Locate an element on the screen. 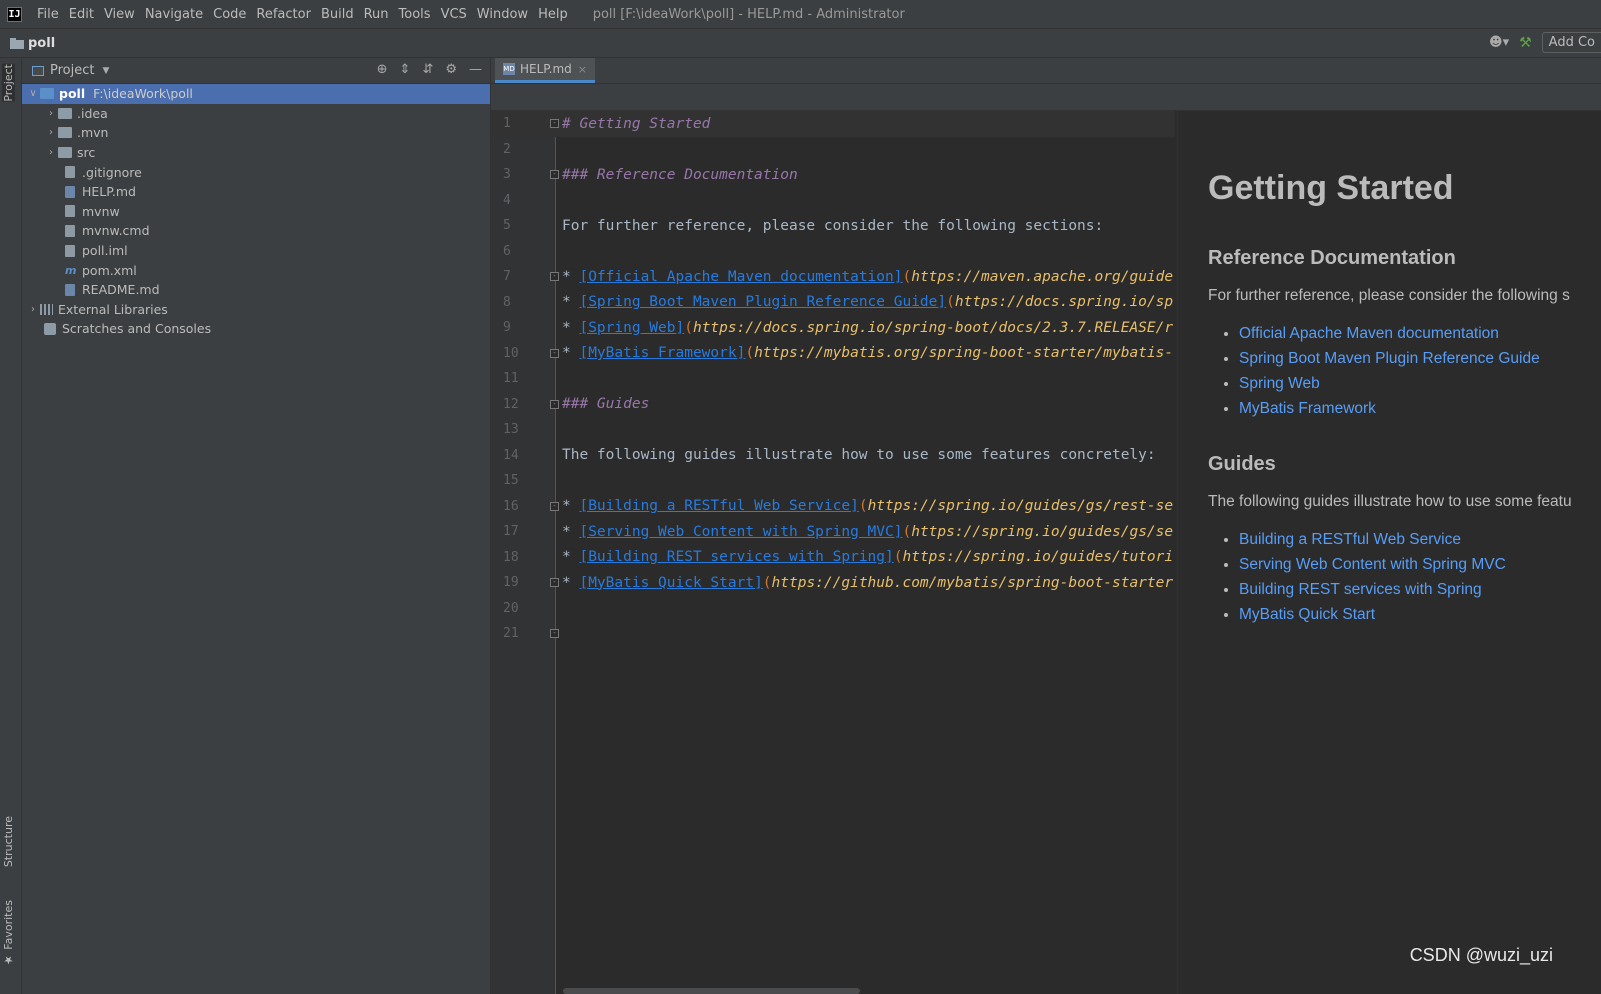  tree-item-label: Scratches and Consoles is located at coordinates (137, 329).